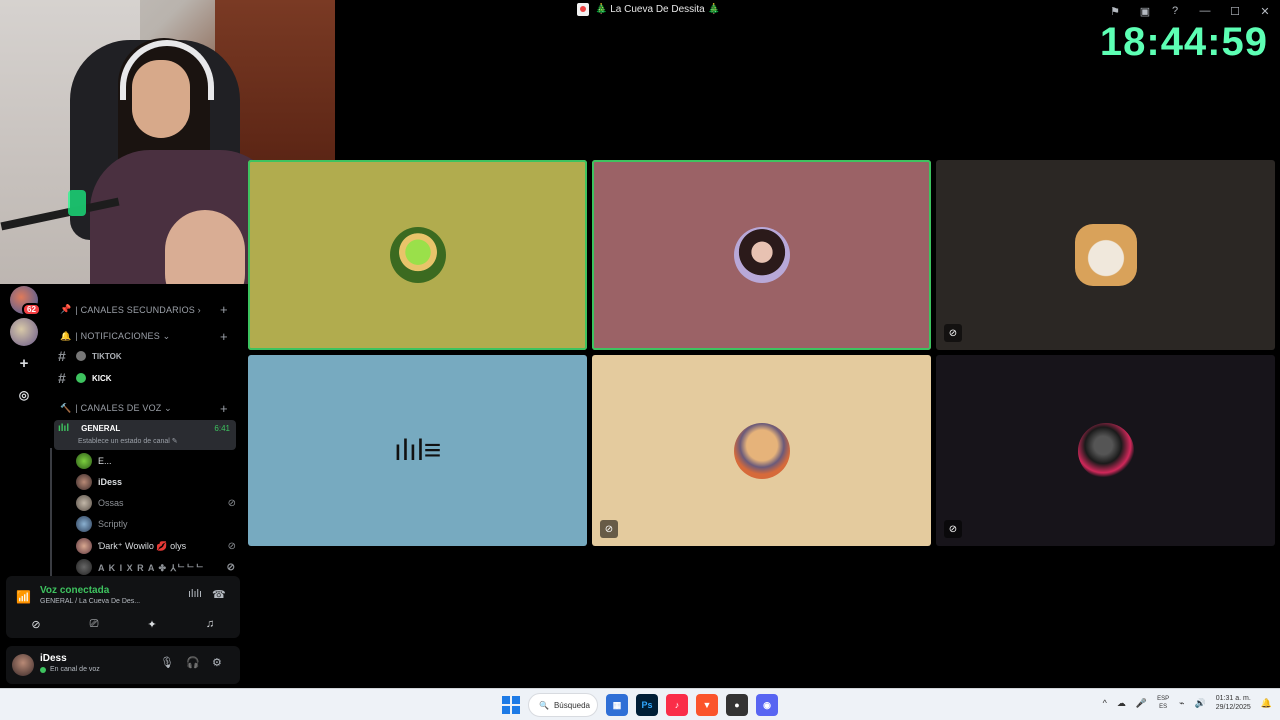  Describe the element at coordinates (1181, 703) in the screenshot. I see `network-icon: ⌁` at that location.